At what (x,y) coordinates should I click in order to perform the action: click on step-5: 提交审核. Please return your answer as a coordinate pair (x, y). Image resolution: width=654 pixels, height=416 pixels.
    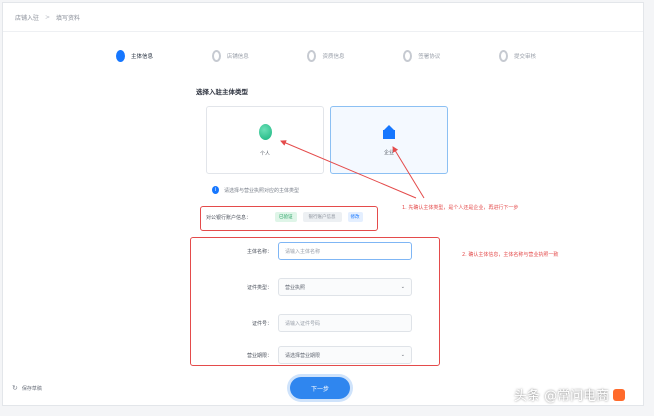
    Looking at the image, I should click on (517, 56).